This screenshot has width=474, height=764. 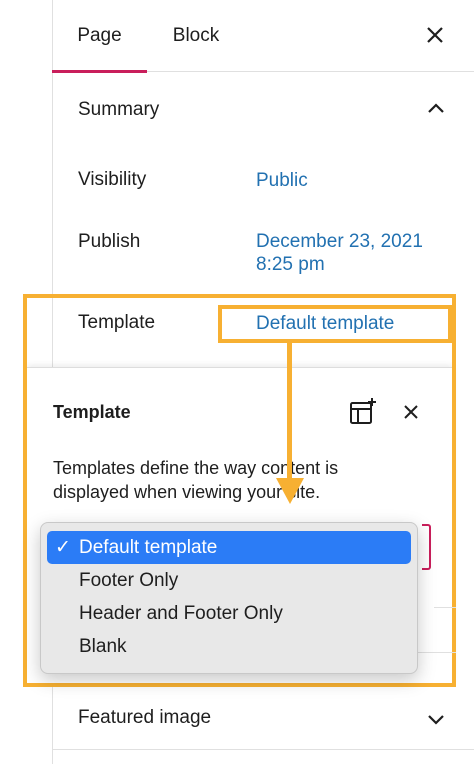 What do you see at coordinates (290, 491) in the screenshot?
I see `arrow-down-icon` at bounding box center [290, 491].